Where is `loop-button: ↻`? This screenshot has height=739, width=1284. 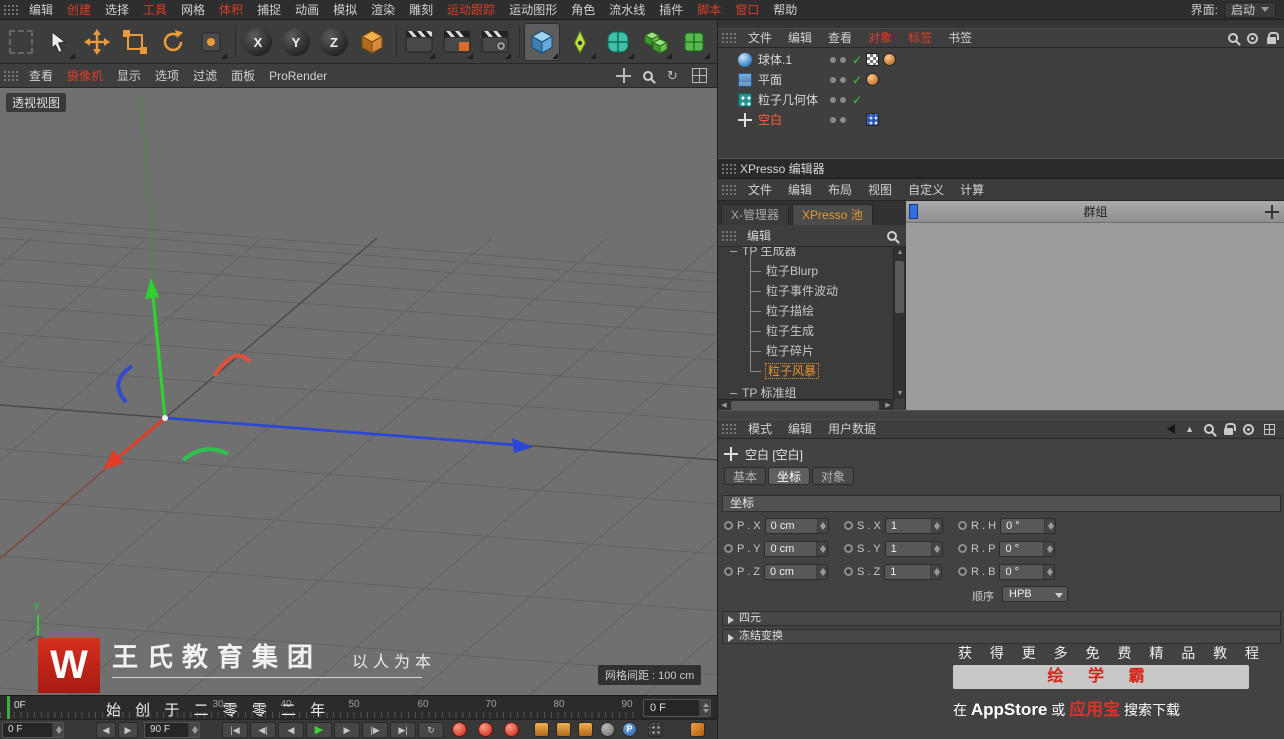 loop-button: ↻ is located at coordinates (431, 730).